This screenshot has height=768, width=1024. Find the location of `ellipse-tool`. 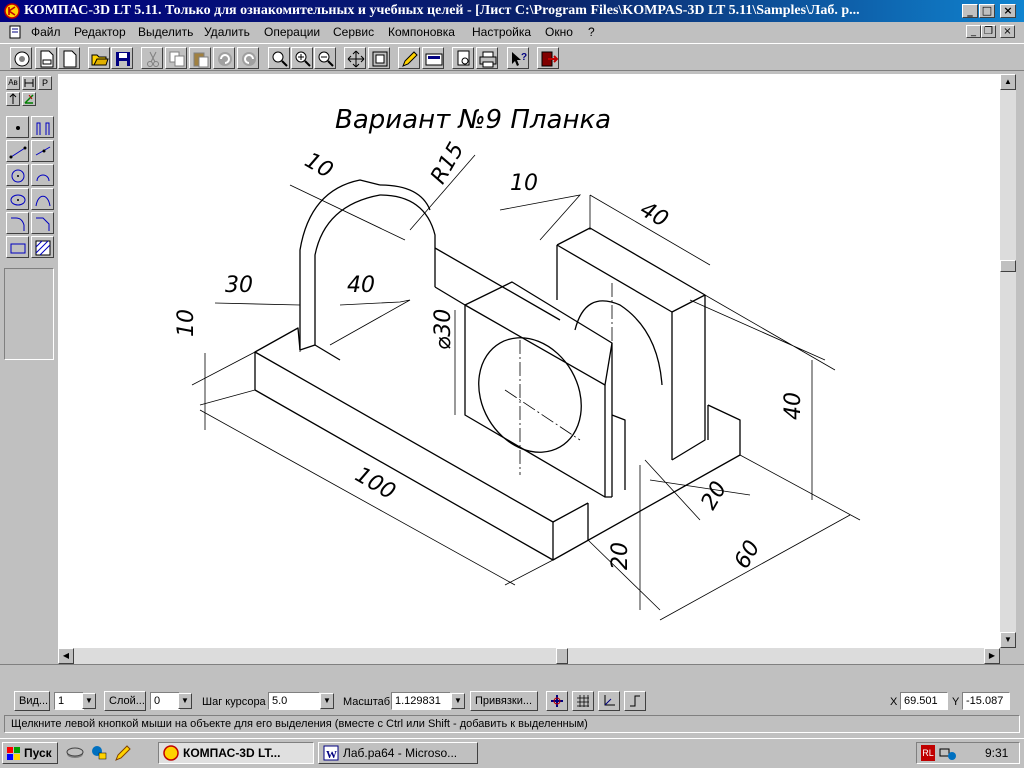

ellipse-tool is located at coordinates (17, 199).